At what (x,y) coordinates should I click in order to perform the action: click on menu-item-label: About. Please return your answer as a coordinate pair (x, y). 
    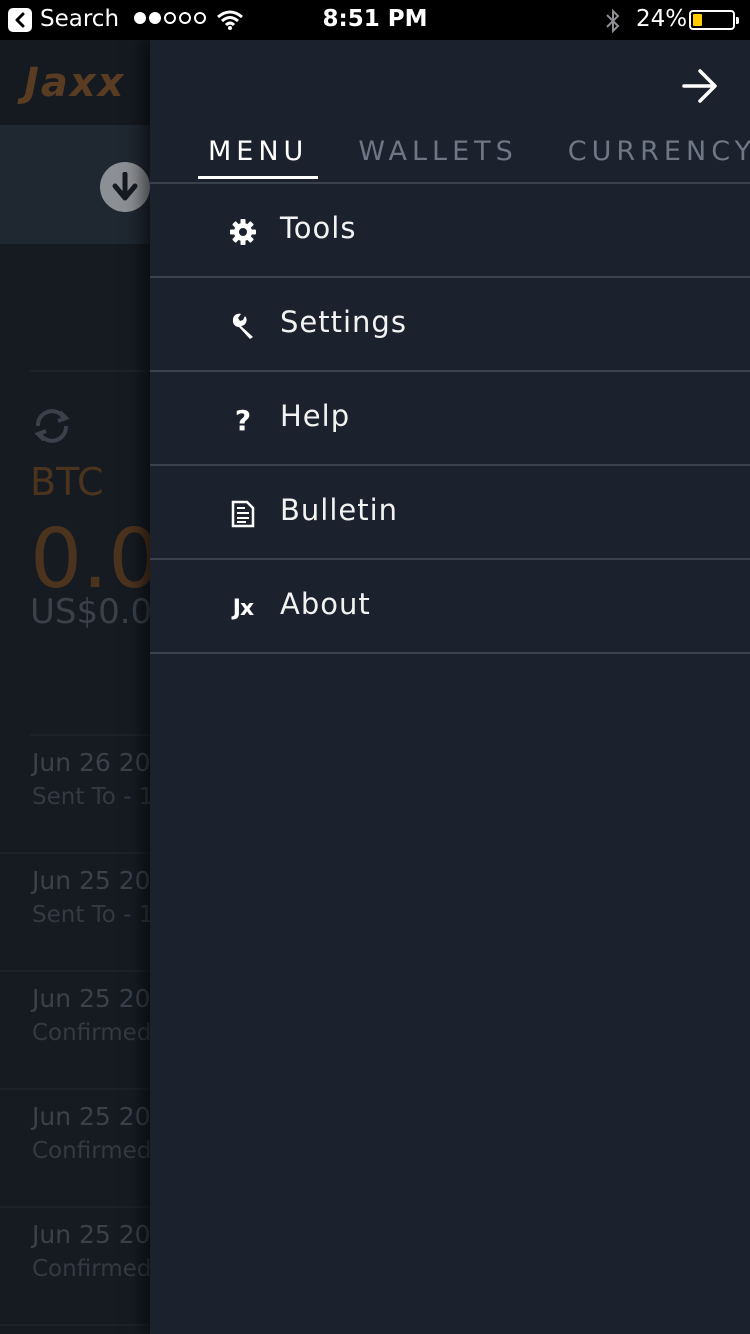
    Looking at the image, I should click on (325, 604).